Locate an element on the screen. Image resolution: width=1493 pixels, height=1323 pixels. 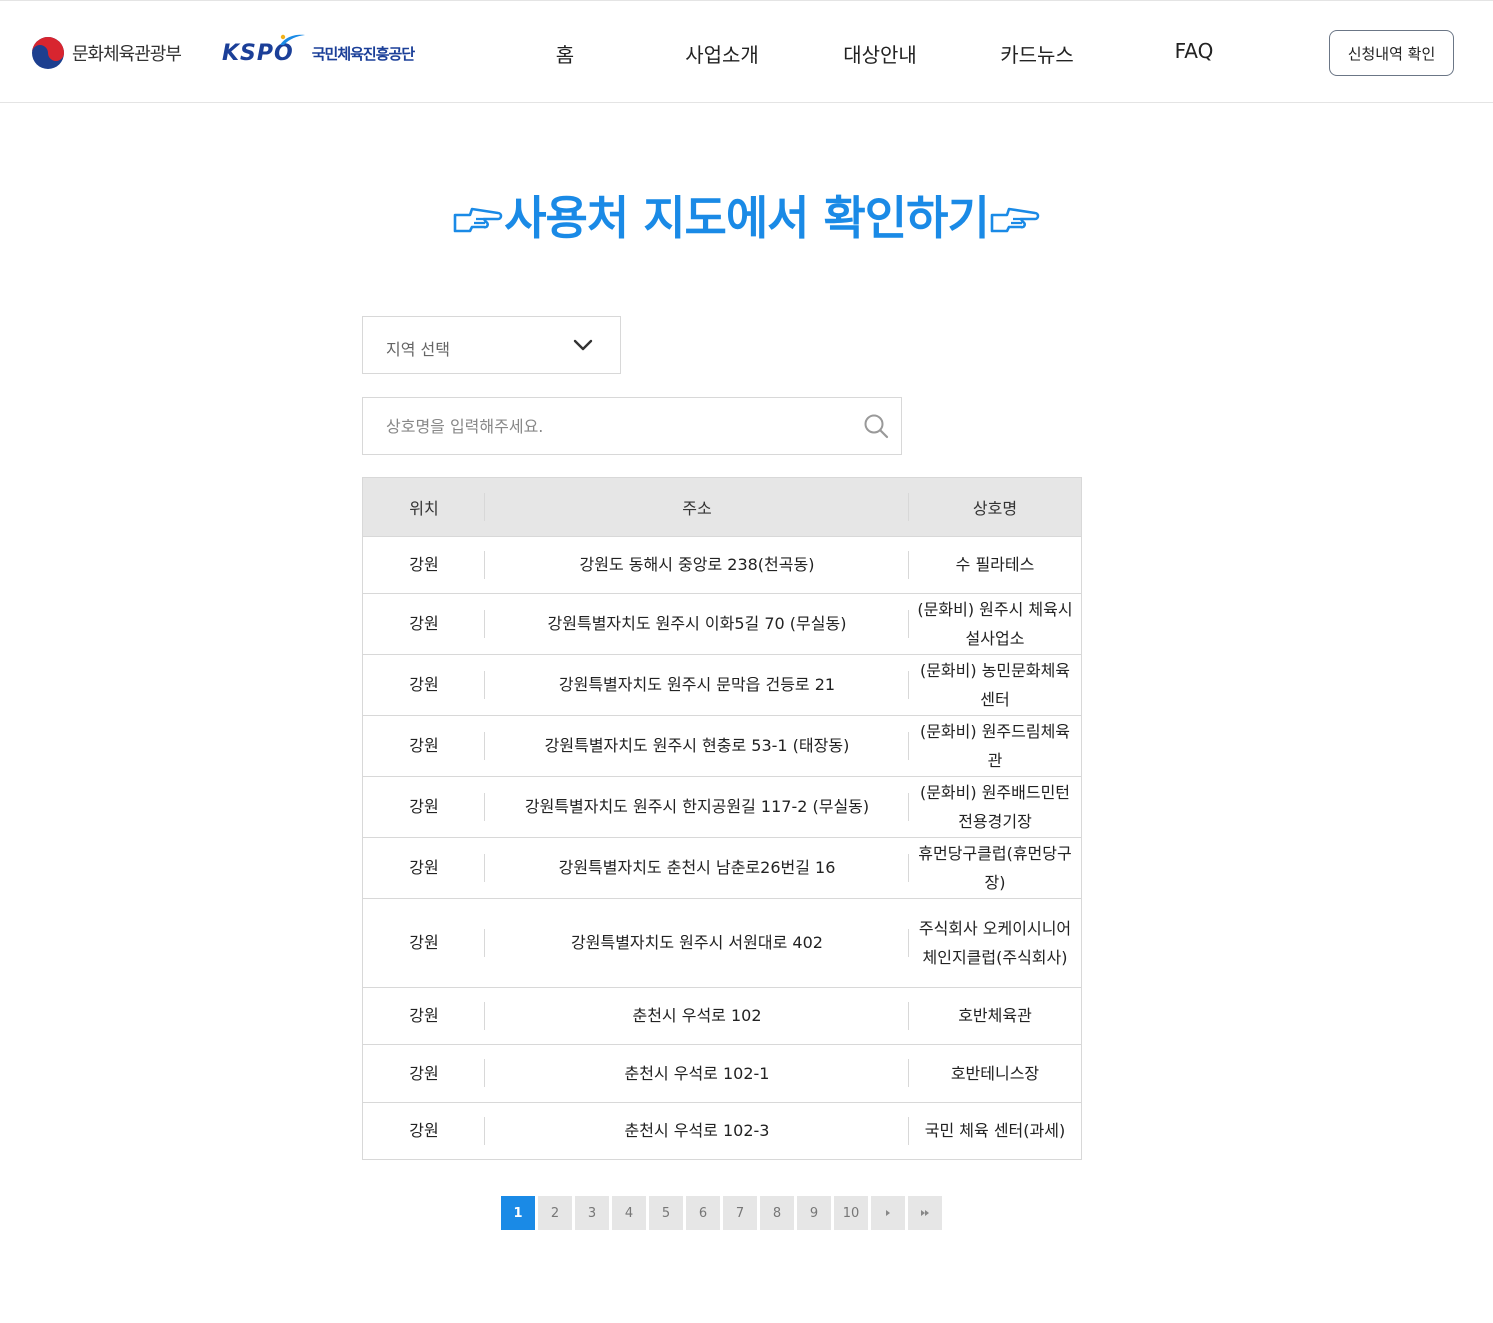
last-page-button is located at coordinates (925, 1213).